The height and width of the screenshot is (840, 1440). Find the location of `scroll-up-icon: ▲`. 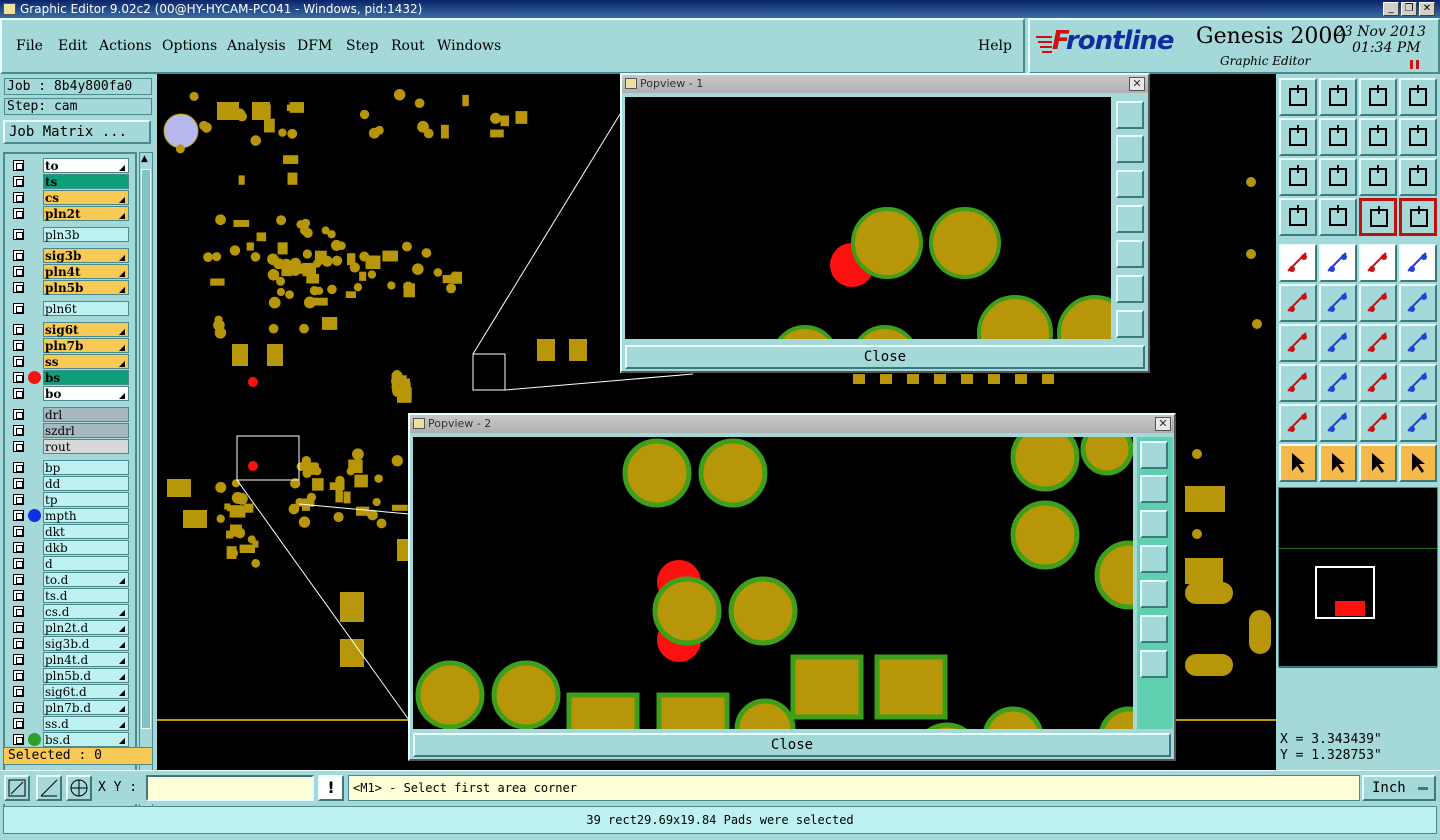

scroll-up-icon: ▲ is located at coordinates (144, 159).